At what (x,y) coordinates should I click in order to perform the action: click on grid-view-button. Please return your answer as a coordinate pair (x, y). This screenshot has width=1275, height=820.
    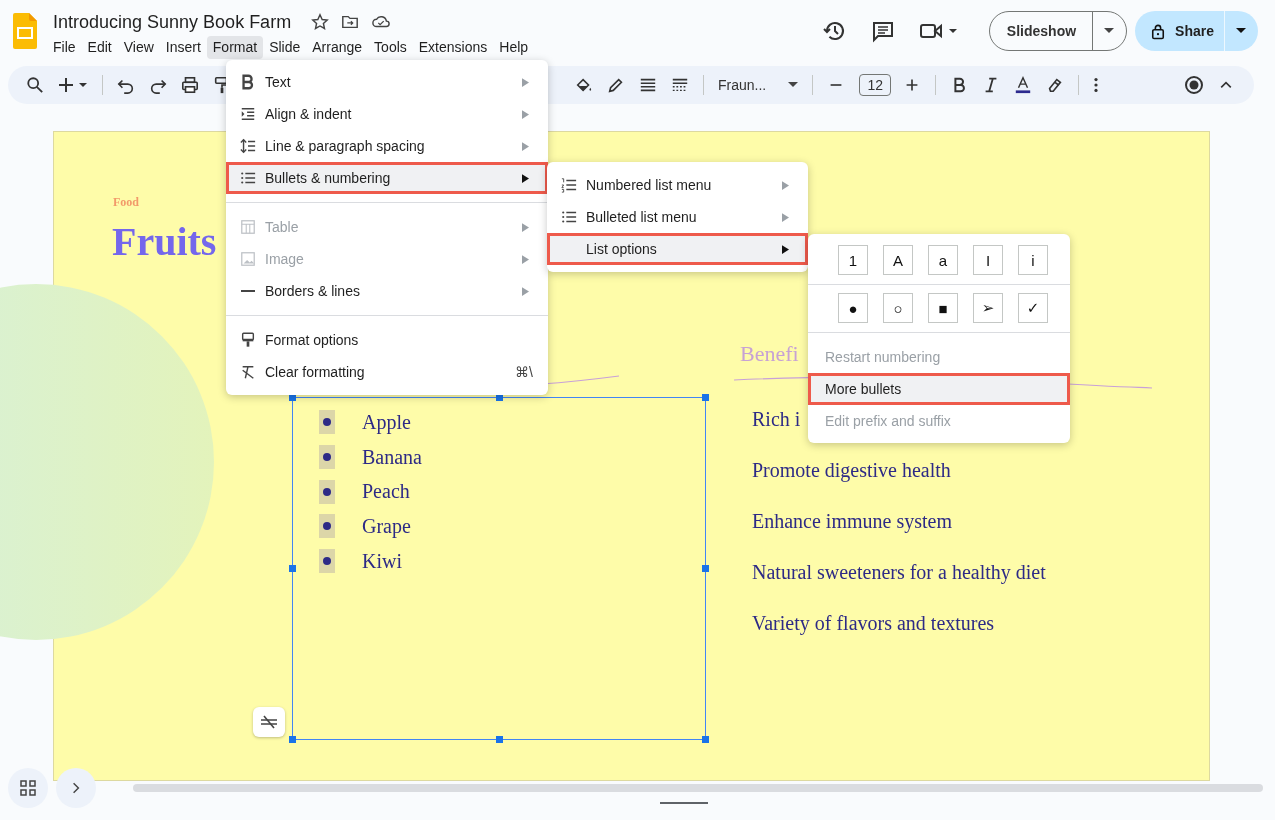
    Looking at the image, I should click on (28, 788).